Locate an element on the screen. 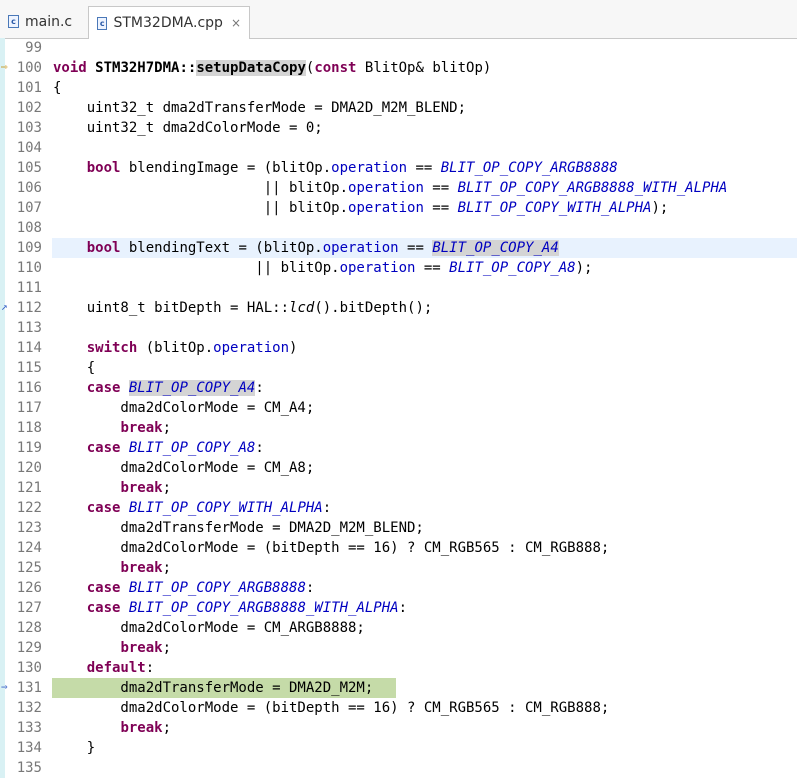 The height and width of the screenshot is (778, 797). line-number: 130 is located at coordinates (29, 668).